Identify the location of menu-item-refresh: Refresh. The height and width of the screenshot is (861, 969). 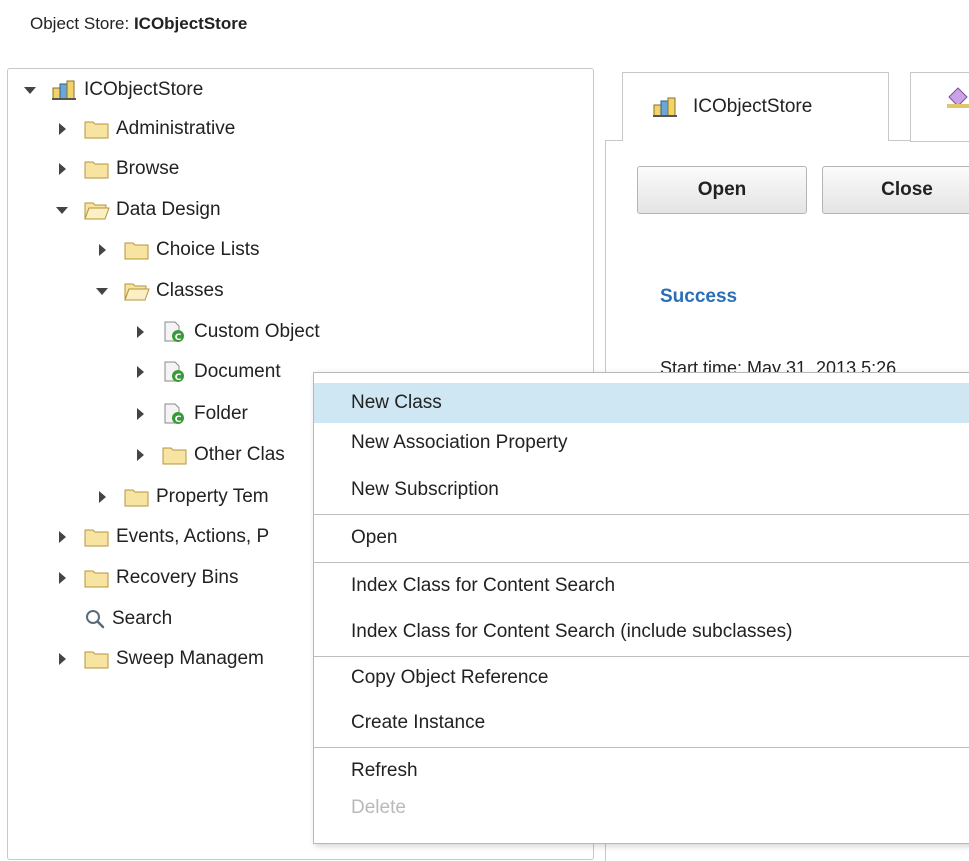
(641, 771).